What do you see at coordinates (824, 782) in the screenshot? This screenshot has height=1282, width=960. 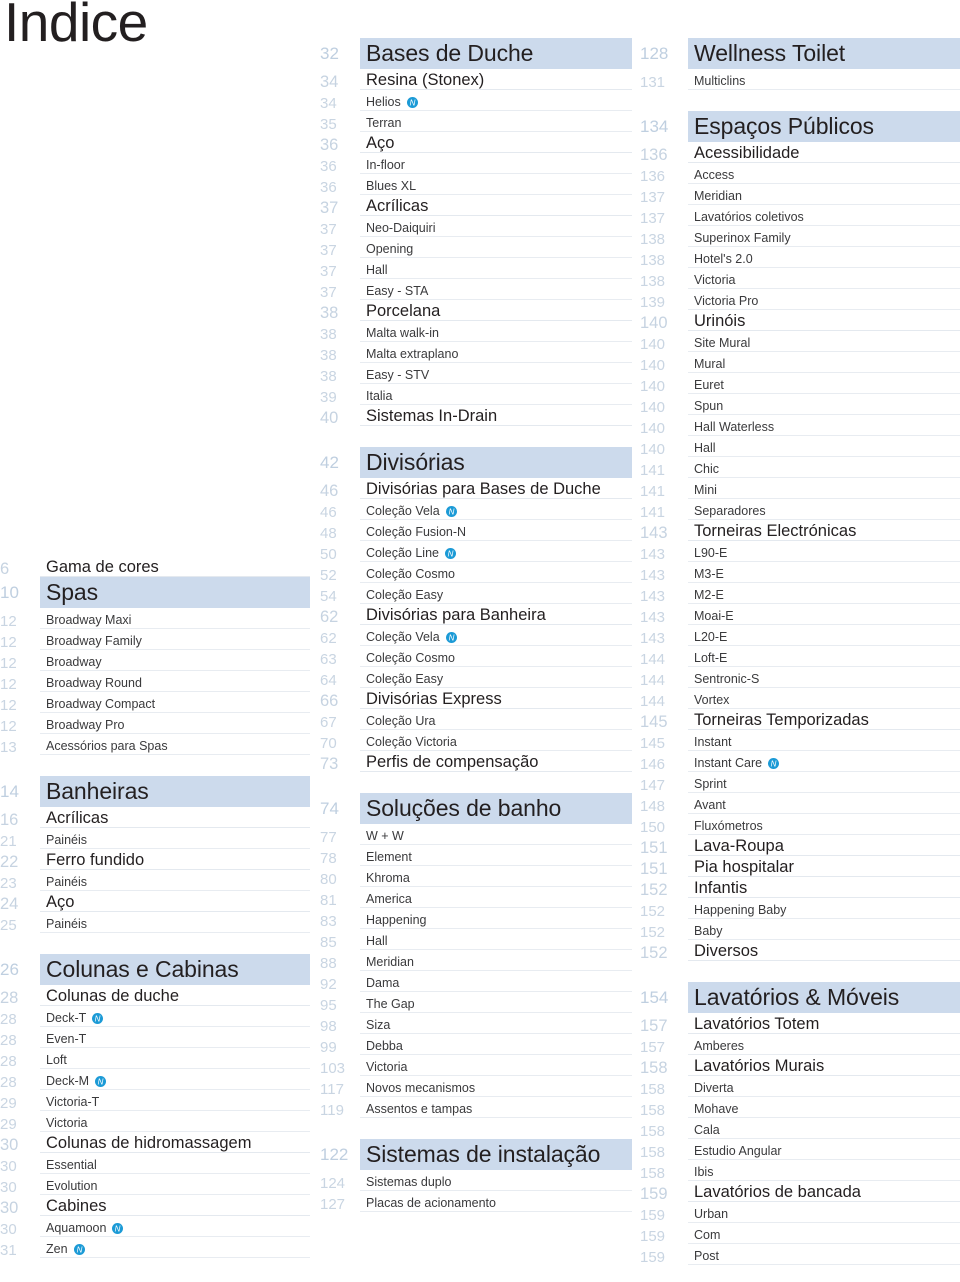 I see `entry-label-area: Sprint` at bounding box center [824, 782].